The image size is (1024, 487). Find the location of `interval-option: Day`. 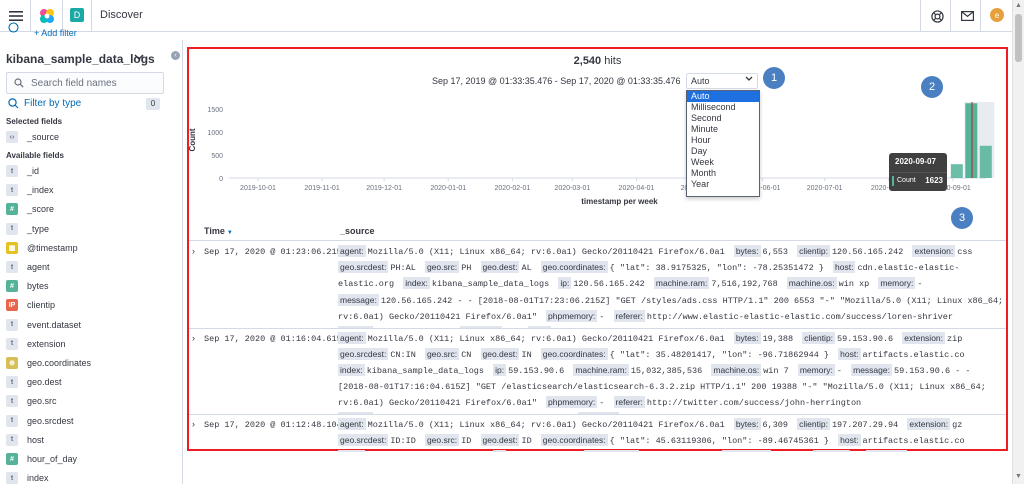

interval-option: Day is located at coordinates (723, 151).